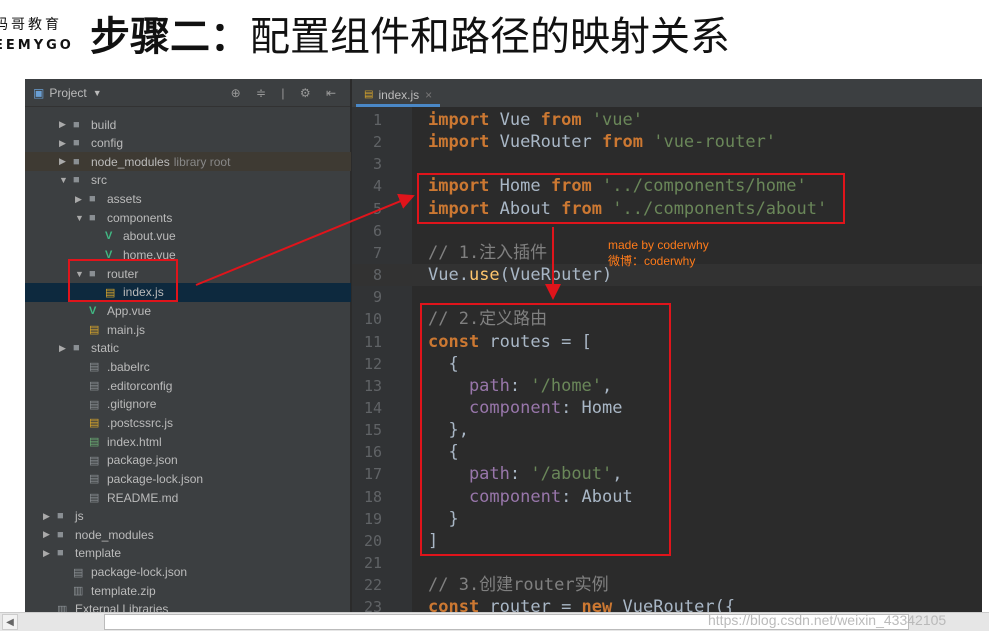  What do you see at coordinates (827, 620) in the screenshot?
I see `watermark: https://blog.csdn.net/weixin_43342105` at bounding box center [827, 620].